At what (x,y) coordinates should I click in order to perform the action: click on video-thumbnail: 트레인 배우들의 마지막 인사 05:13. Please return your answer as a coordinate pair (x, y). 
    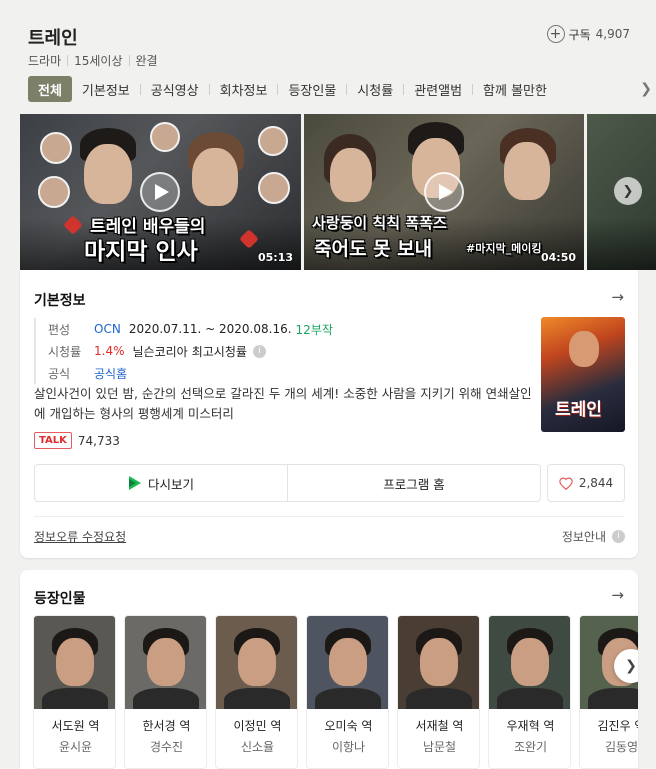
    Looking at the image, I should click on (160, 192).